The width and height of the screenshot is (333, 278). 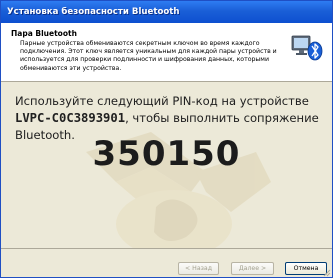 What do you see at coordinates (166, 12) in the screenshot?
I see `window-title: Установка безопасности Bluetooth` at bounding box center [166, 12].